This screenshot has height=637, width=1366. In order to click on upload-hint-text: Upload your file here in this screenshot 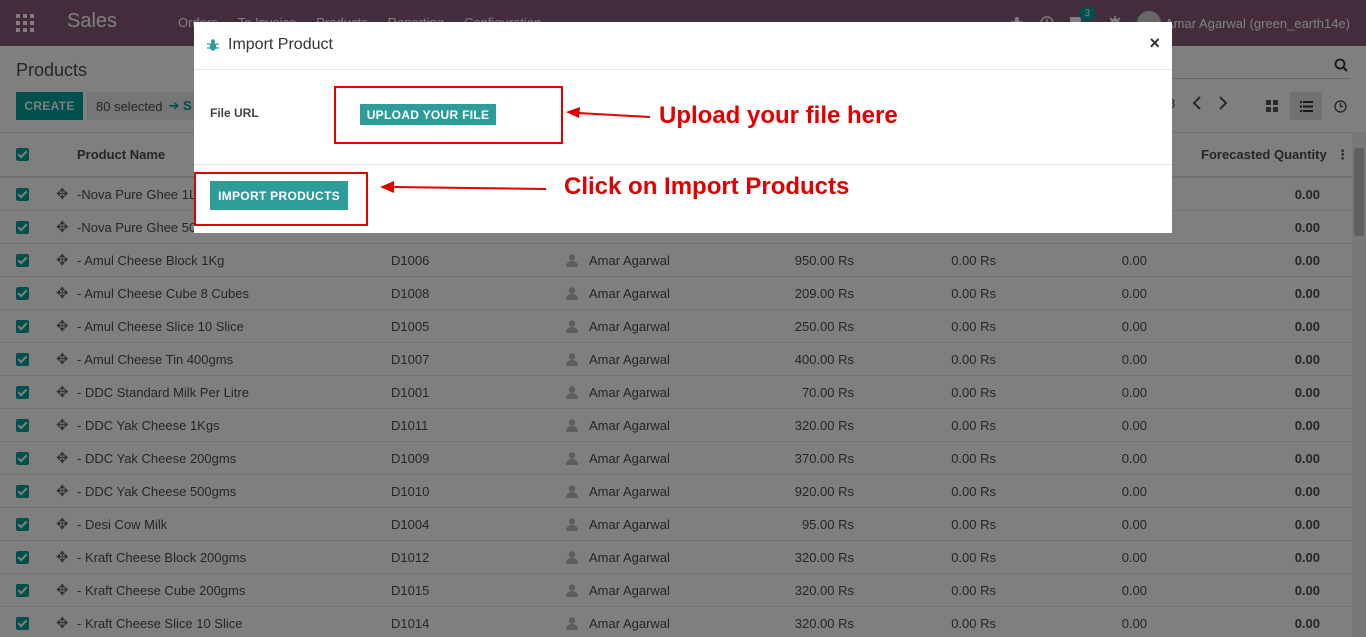, I will do `click(778, 115)`.